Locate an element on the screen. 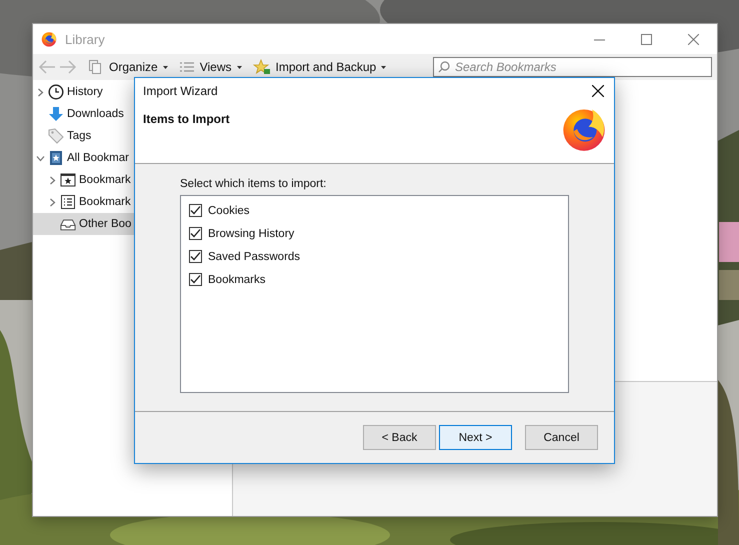 Image resolution: width=739 pixels, height=545 pixels. tree-row-label: All Bookmar is located at coordinates (98, 158).